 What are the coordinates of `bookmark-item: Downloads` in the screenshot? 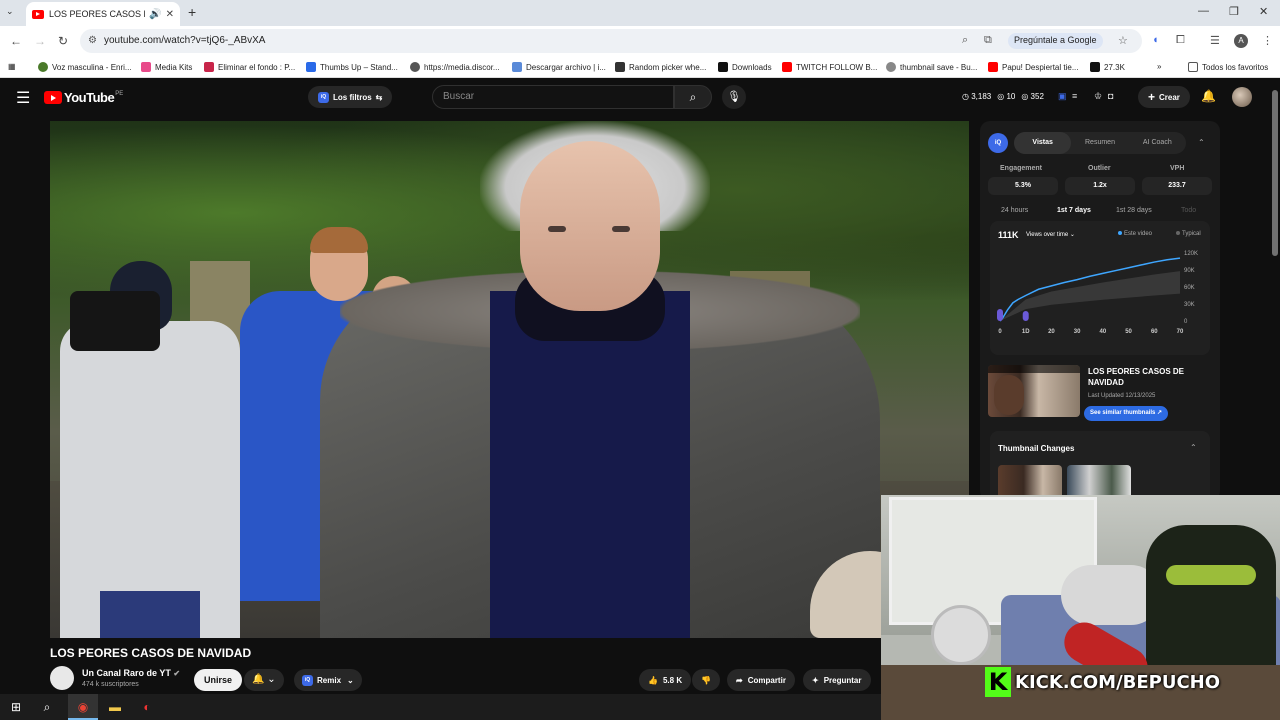 It's located at (745, 67).